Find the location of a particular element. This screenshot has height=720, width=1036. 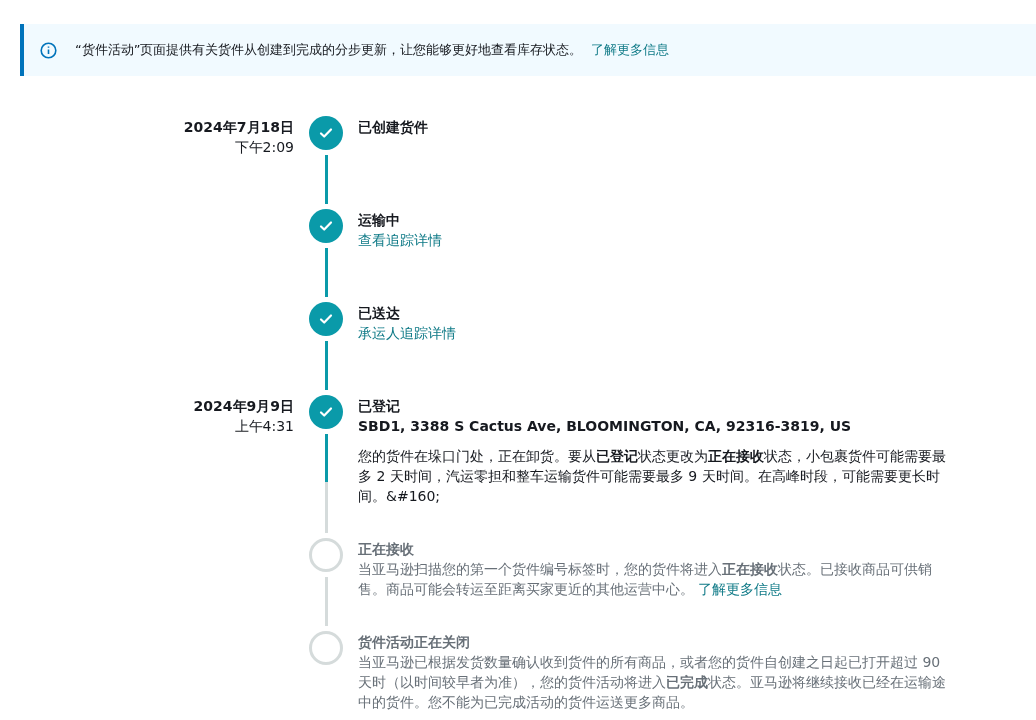

step-date: 2024年9月9日 is located at coordinates (243, 406).